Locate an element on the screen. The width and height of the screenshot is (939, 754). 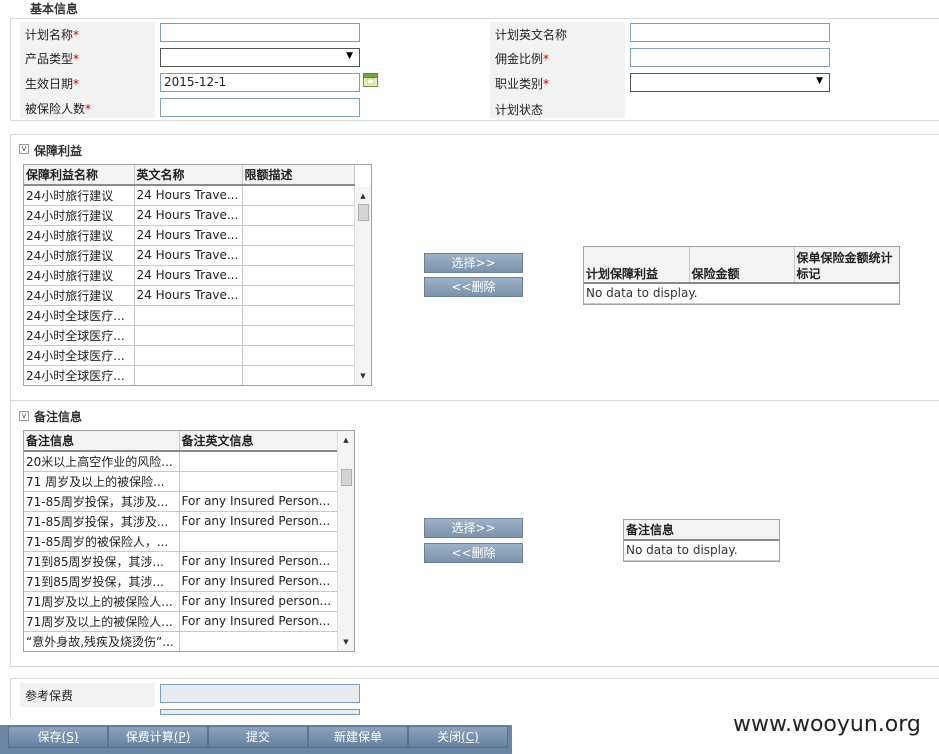
premium-label: 参考保费 is located at coordinates (49, 696).